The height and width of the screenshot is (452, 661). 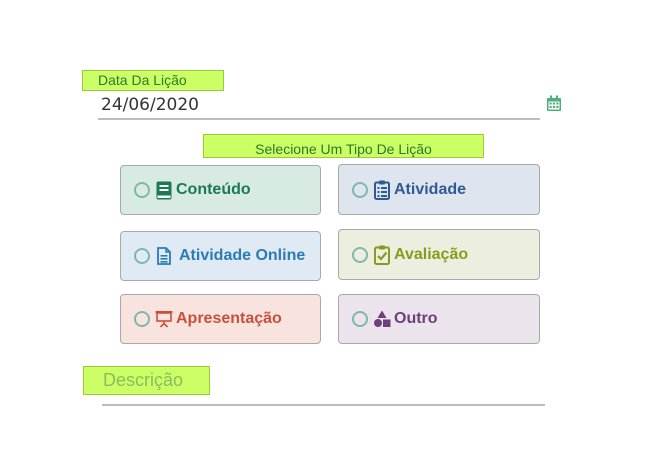 I want to click on lesson-type-option-avaliacao: Avaliação, so click(x=439, y=254).